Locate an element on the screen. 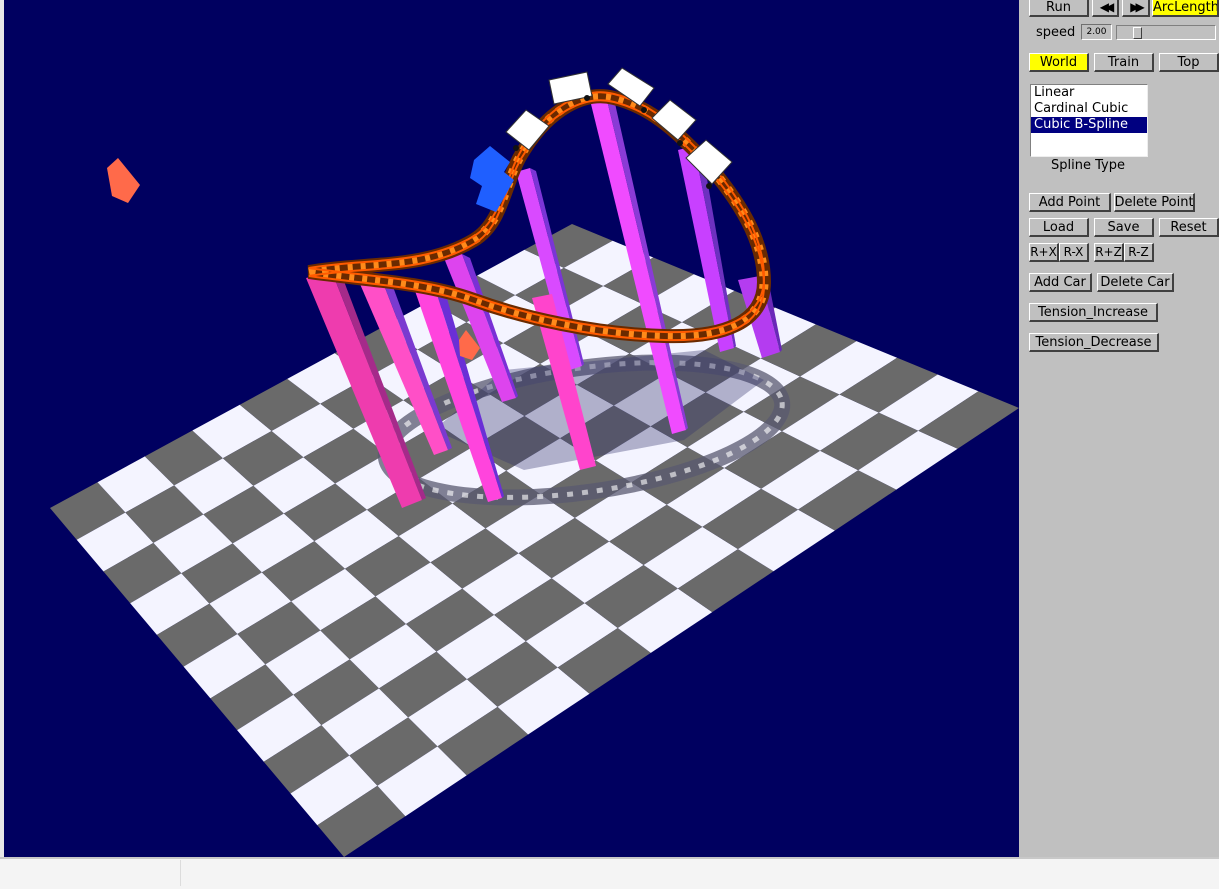  rotate-minus-z-button: R-Z is located at coordinates (1139, 252).